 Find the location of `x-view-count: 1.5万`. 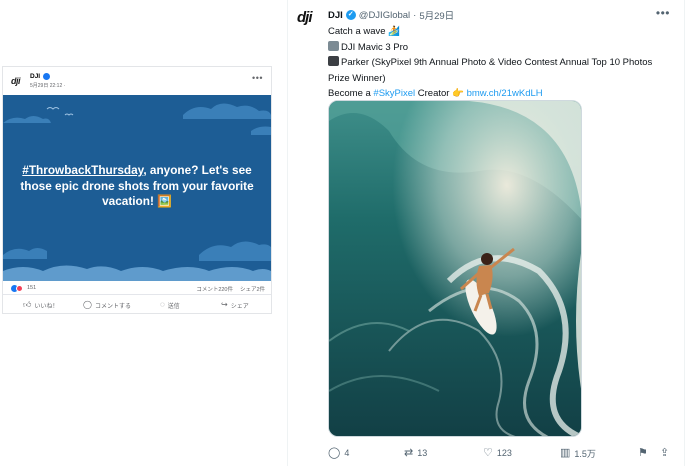

x-view-count: 1.5万 is located at coordinates (585, 453).